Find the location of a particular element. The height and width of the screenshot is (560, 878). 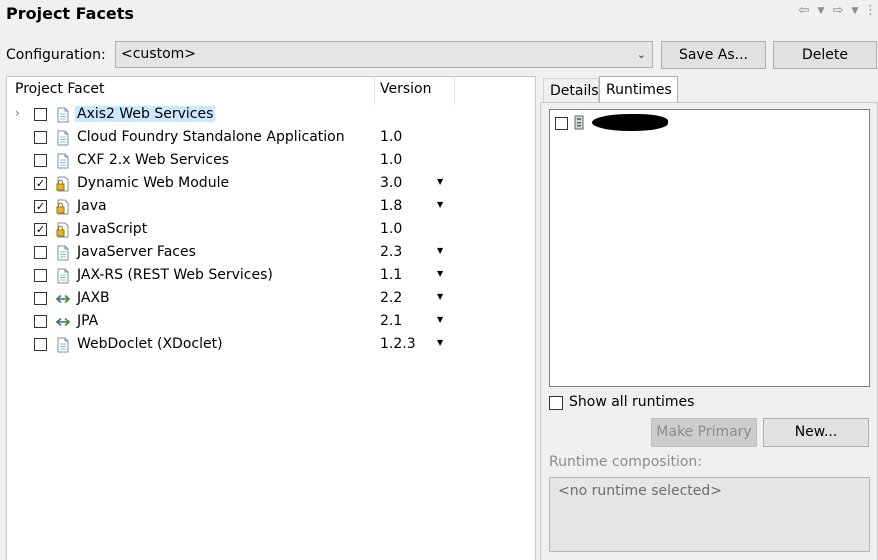

facet-version: 2.1 is located at coordinates (391, 321).